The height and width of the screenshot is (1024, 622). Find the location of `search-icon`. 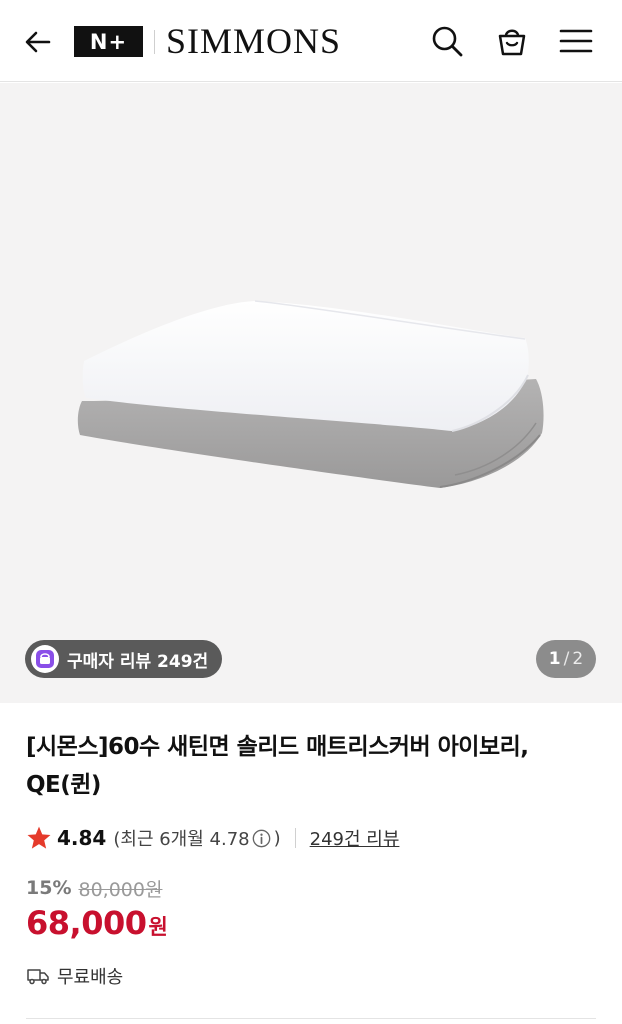

search-icon is located at coordinates (447, 41).